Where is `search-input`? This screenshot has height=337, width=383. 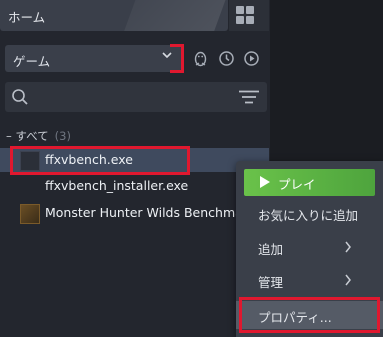
search-input is located at coordinates (134, 98).